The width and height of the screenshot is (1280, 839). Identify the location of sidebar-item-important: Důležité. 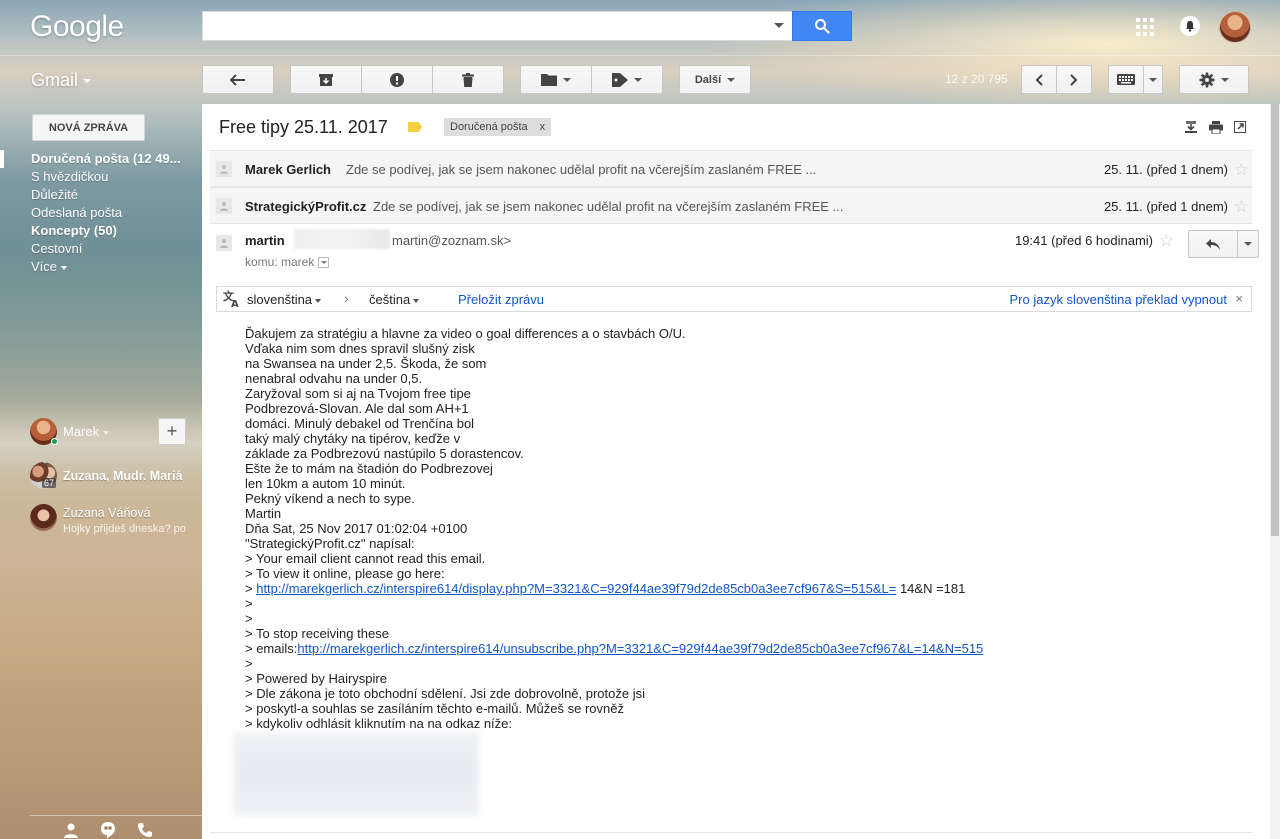
(95, 195).